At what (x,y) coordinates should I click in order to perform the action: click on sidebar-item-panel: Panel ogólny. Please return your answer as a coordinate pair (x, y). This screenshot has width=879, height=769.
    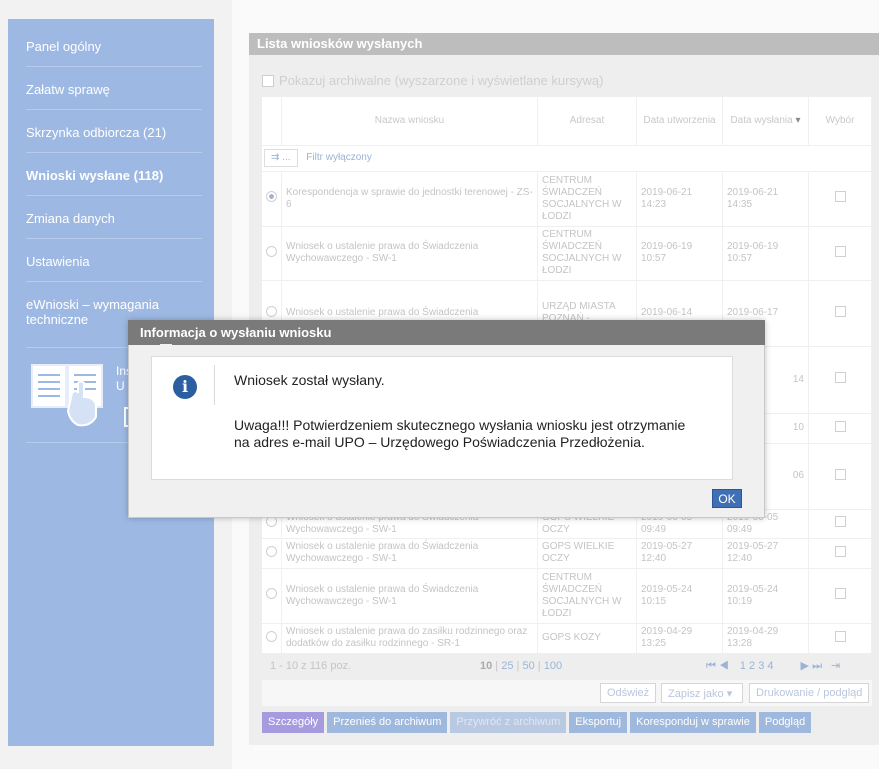
    Looking at the image, I should click on (111, 46).